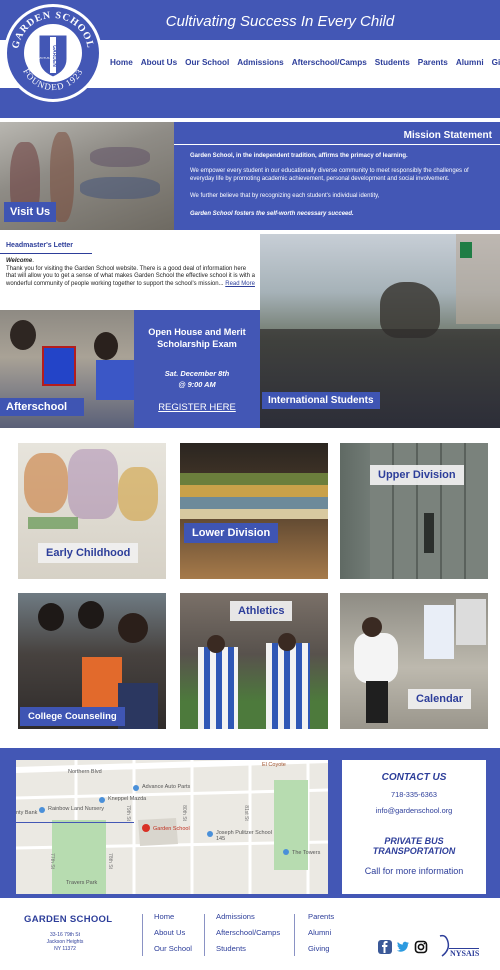  Describe the element at coordinates (197, 407) in the screenshot. I see `register-link: REGISTER HERE` at that location.